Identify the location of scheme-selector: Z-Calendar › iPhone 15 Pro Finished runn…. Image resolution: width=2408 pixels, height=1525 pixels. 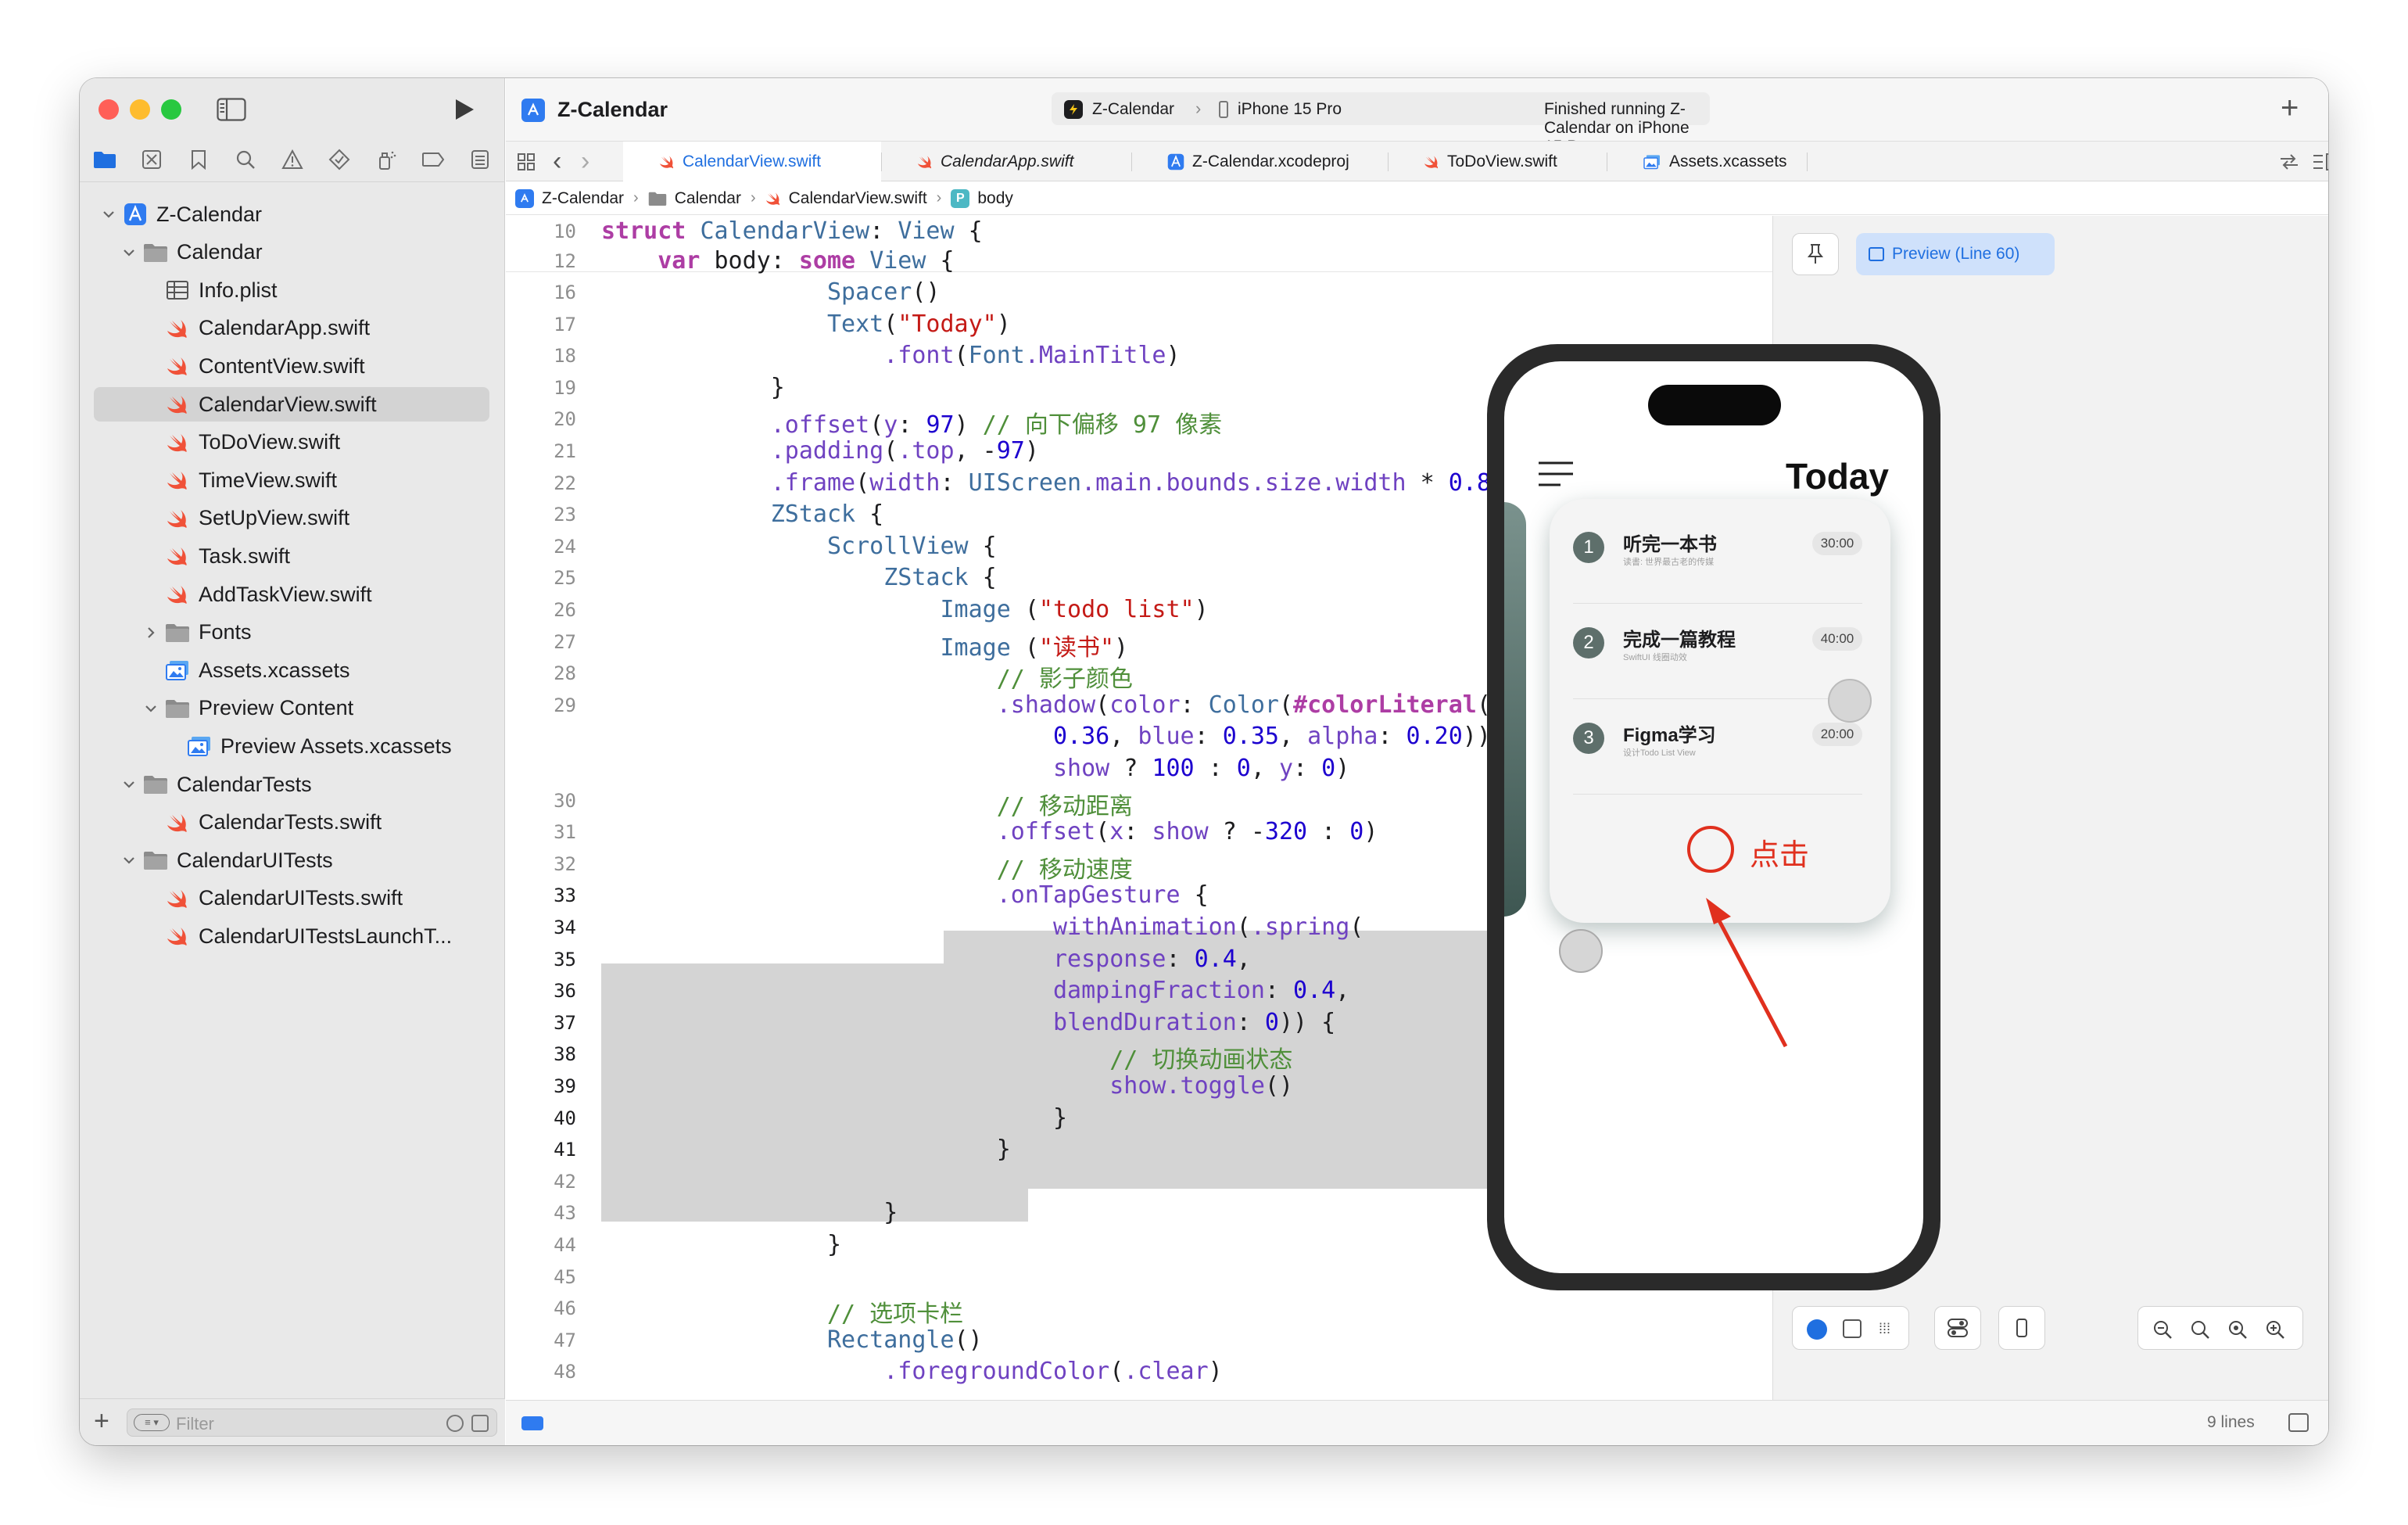
(1381, 124).